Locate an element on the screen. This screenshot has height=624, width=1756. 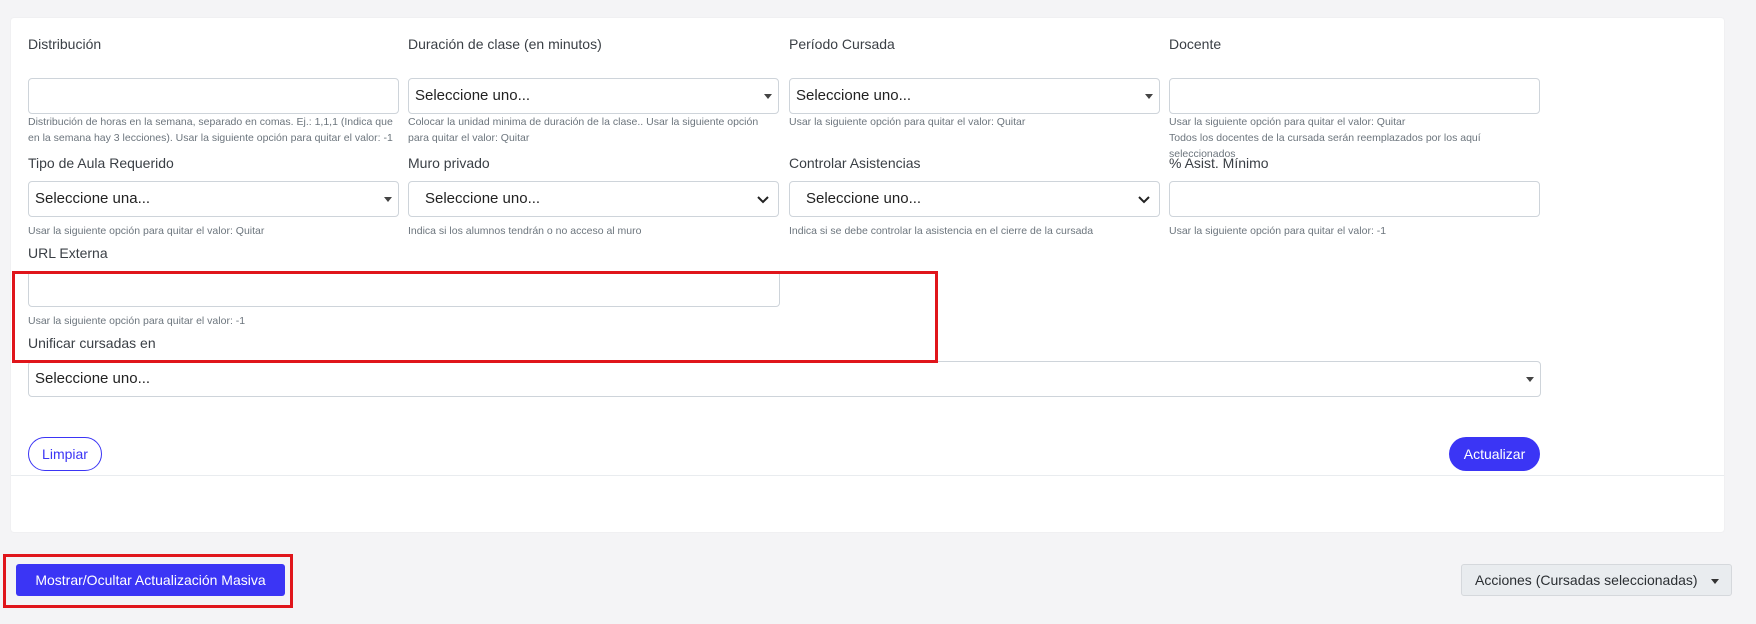
duracion-label: Duración de clase (en minutos) is located at coordinates (505, 44).